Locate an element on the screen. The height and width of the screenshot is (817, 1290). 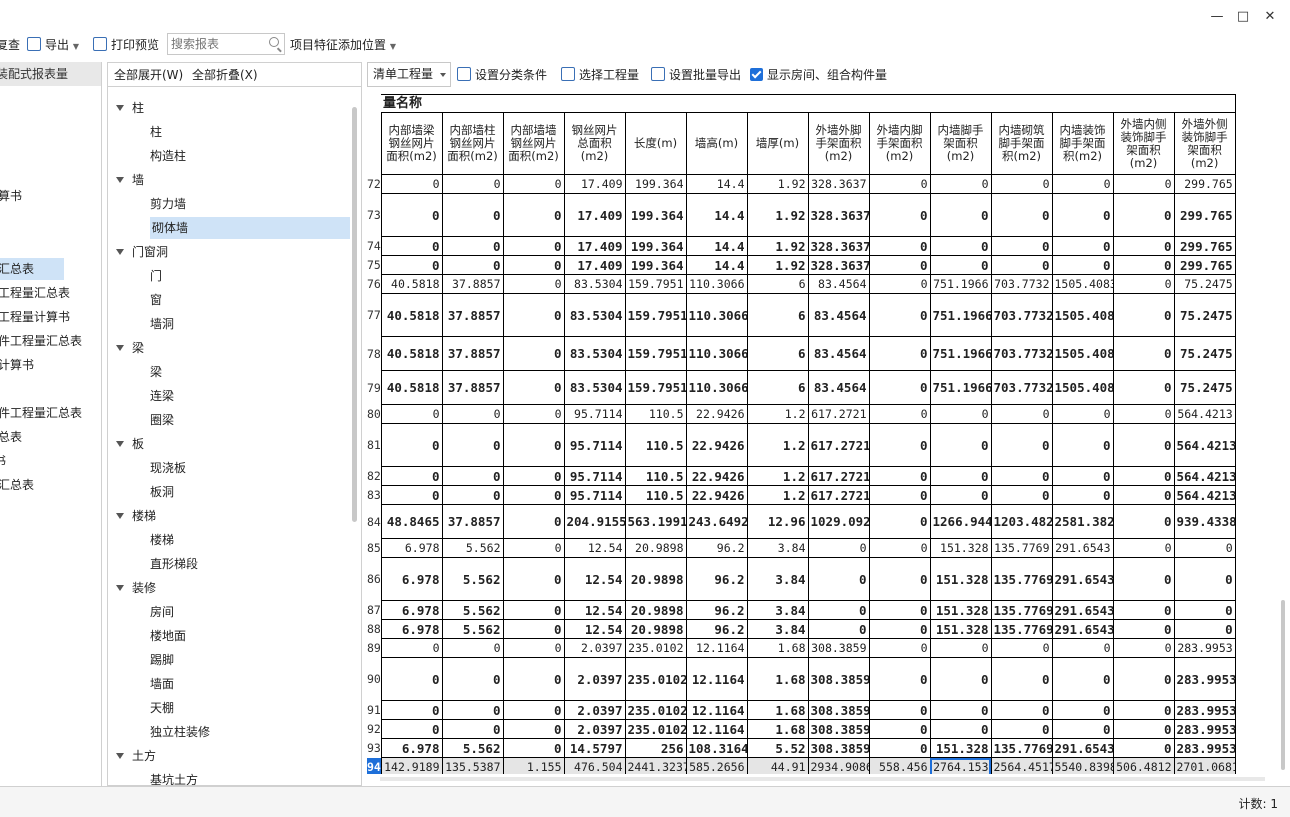
tree-item: 直形梯段 is located at coordinates (174, 564).